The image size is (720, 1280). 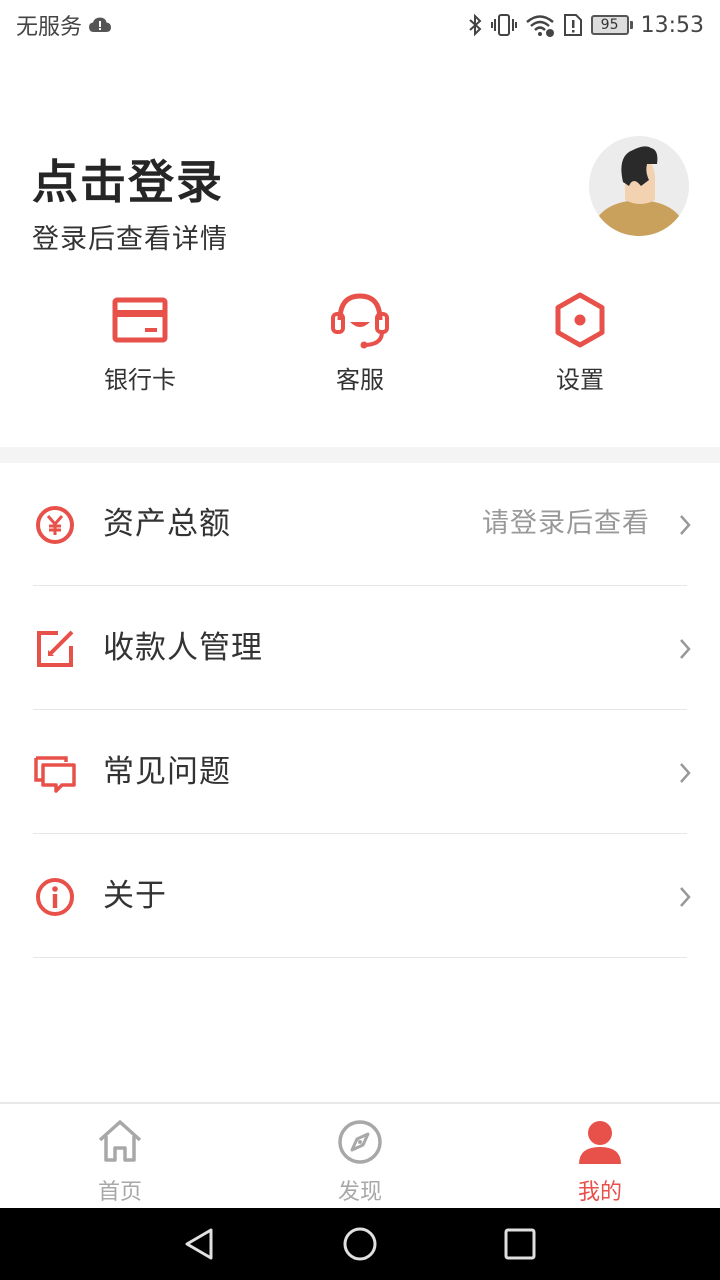 I want to click on status-left: 无服务, so click(x=64, y=25).